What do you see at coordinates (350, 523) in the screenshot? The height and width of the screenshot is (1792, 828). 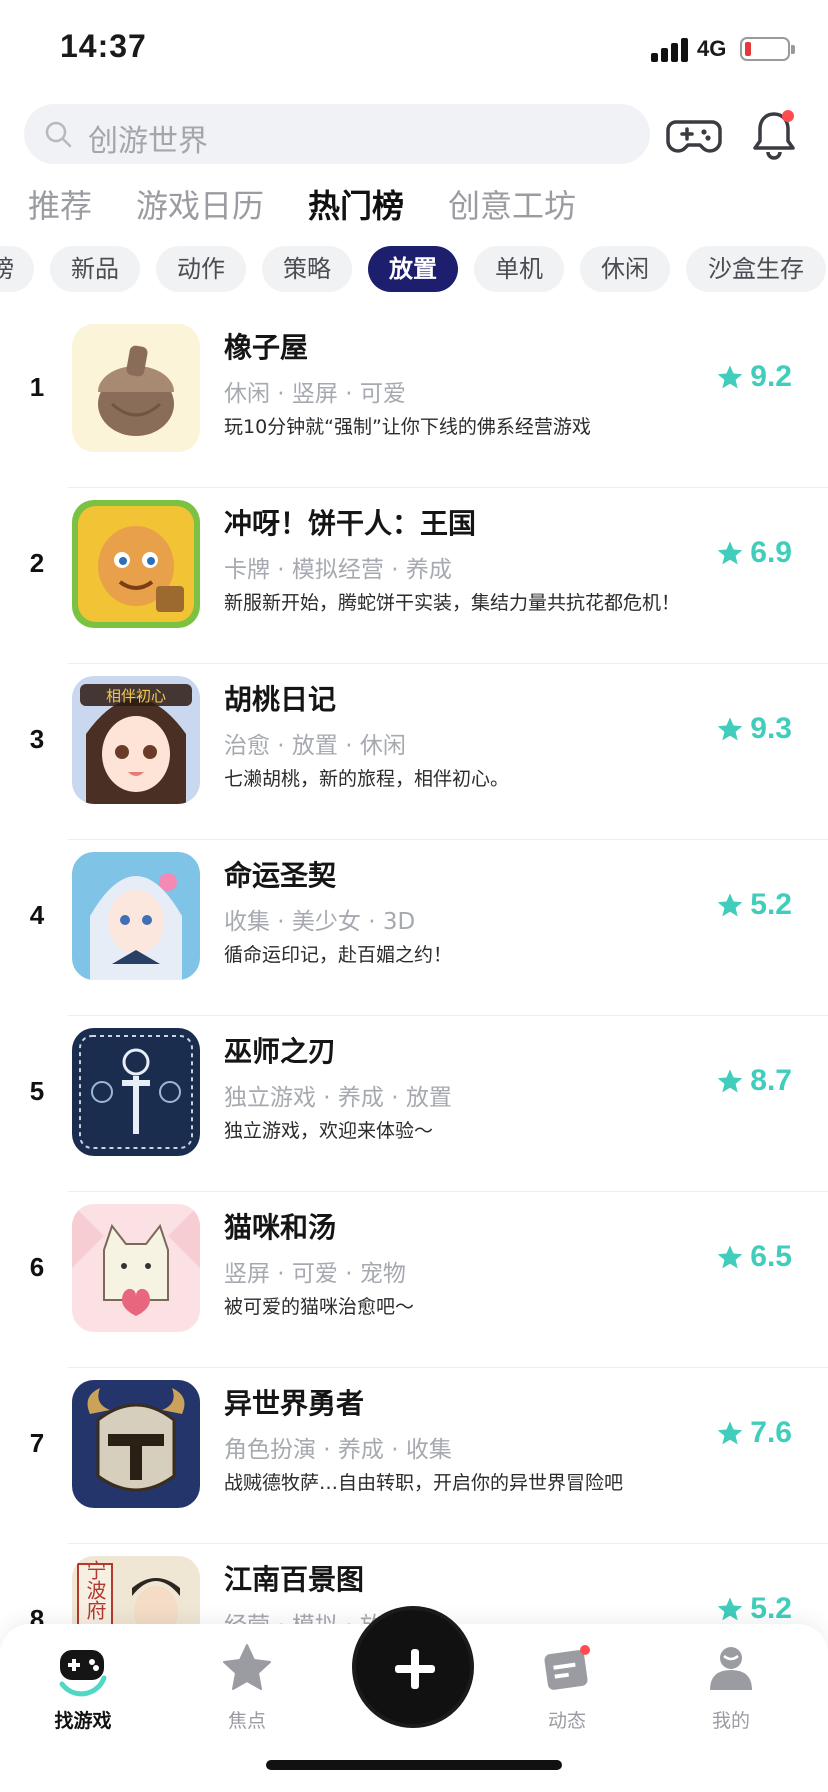 I see `game-title: 冲呀！饼干人：王国` at bounding box center [350, 523].